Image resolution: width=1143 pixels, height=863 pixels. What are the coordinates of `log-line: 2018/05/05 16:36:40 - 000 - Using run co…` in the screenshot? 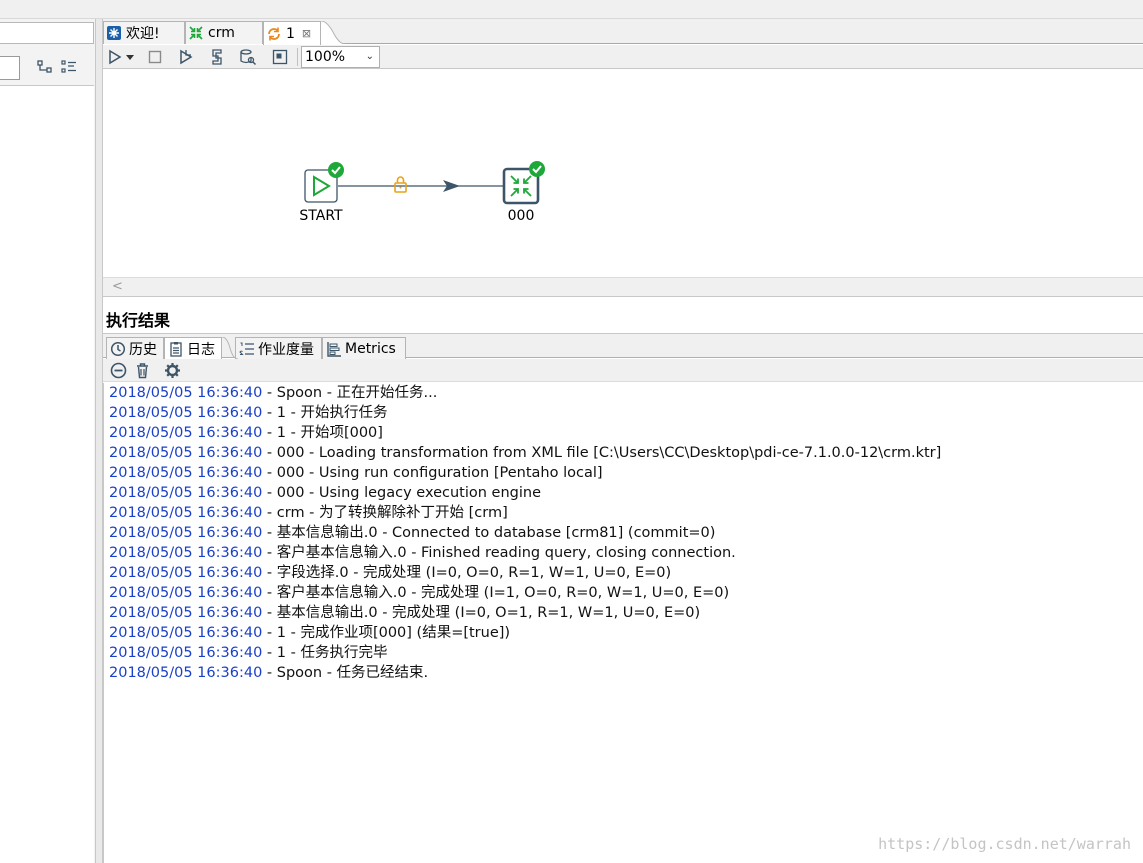 It's located at (356, 473).